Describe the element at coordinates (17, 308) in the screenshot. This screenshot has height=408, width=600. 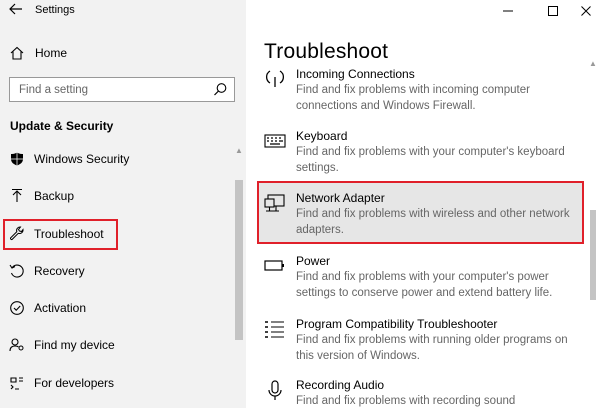
I see `activation-check-icon` at that location.